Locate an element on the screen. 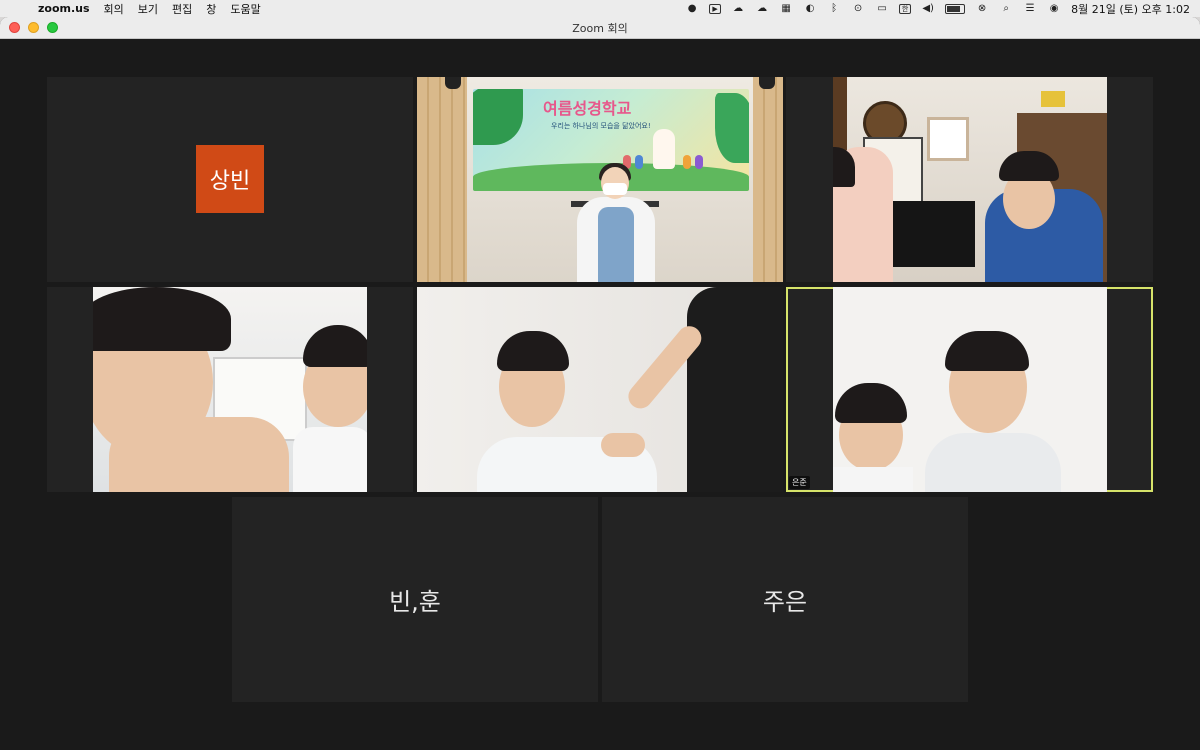 Image resolution: width=1200 pixels, height=750 pixels. control-center-icon: ☰ is located at coordinates (1030, 8).